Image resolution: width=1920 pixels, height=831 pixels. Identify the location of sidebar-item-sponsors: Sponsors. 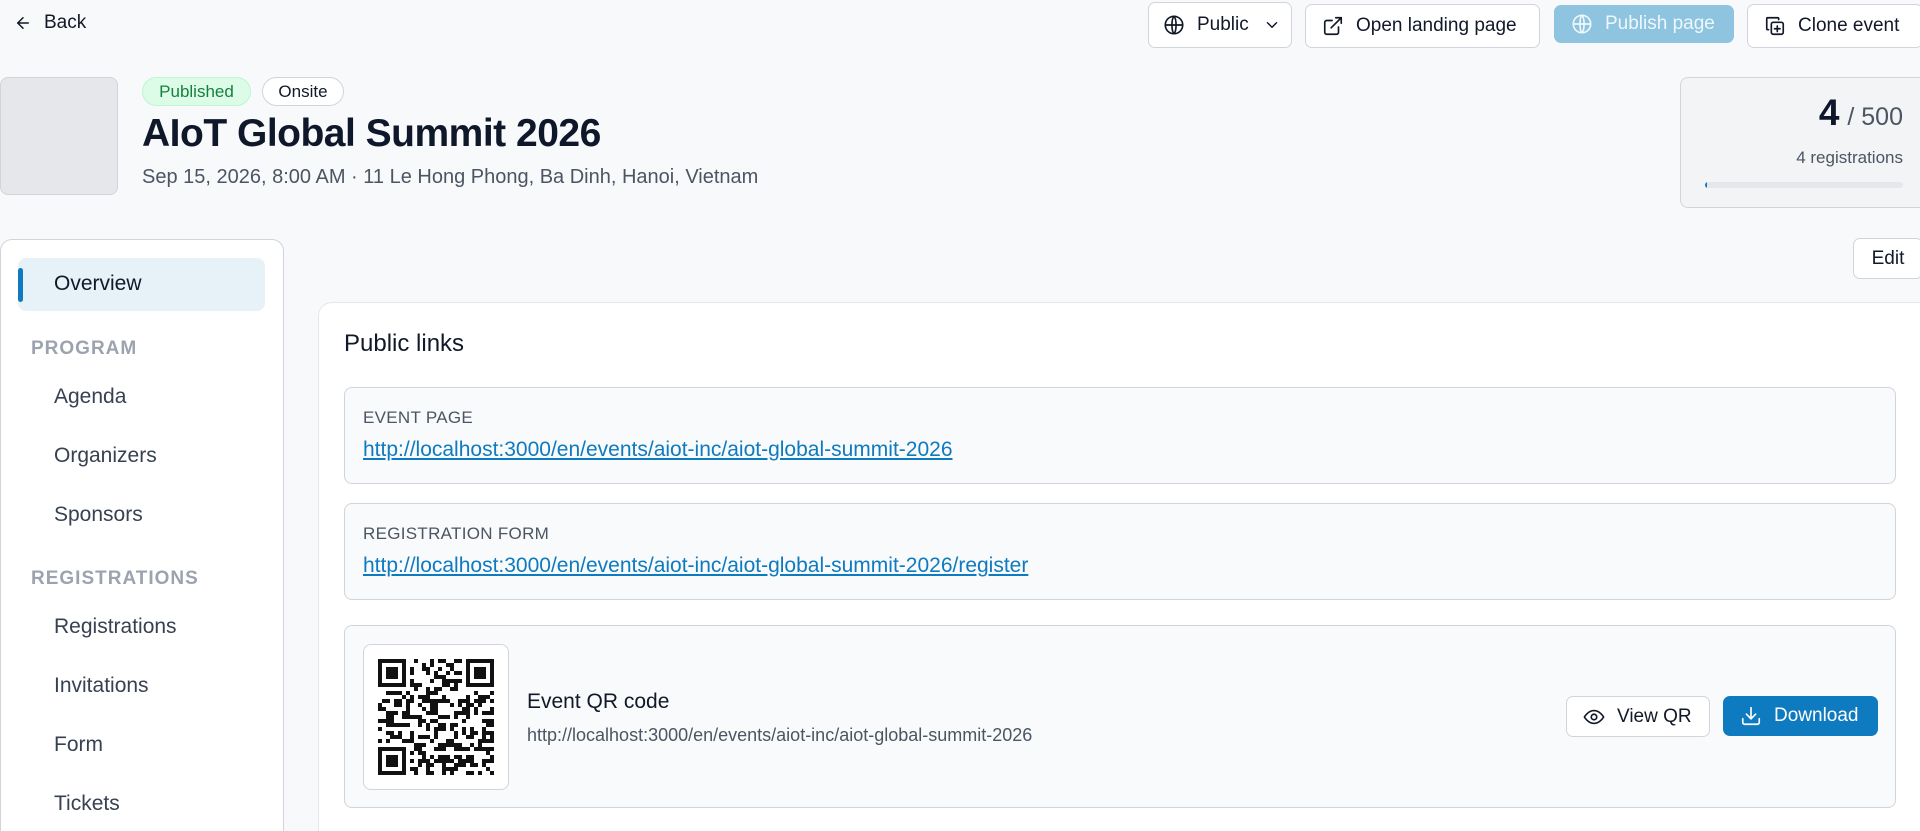
(98, 515).